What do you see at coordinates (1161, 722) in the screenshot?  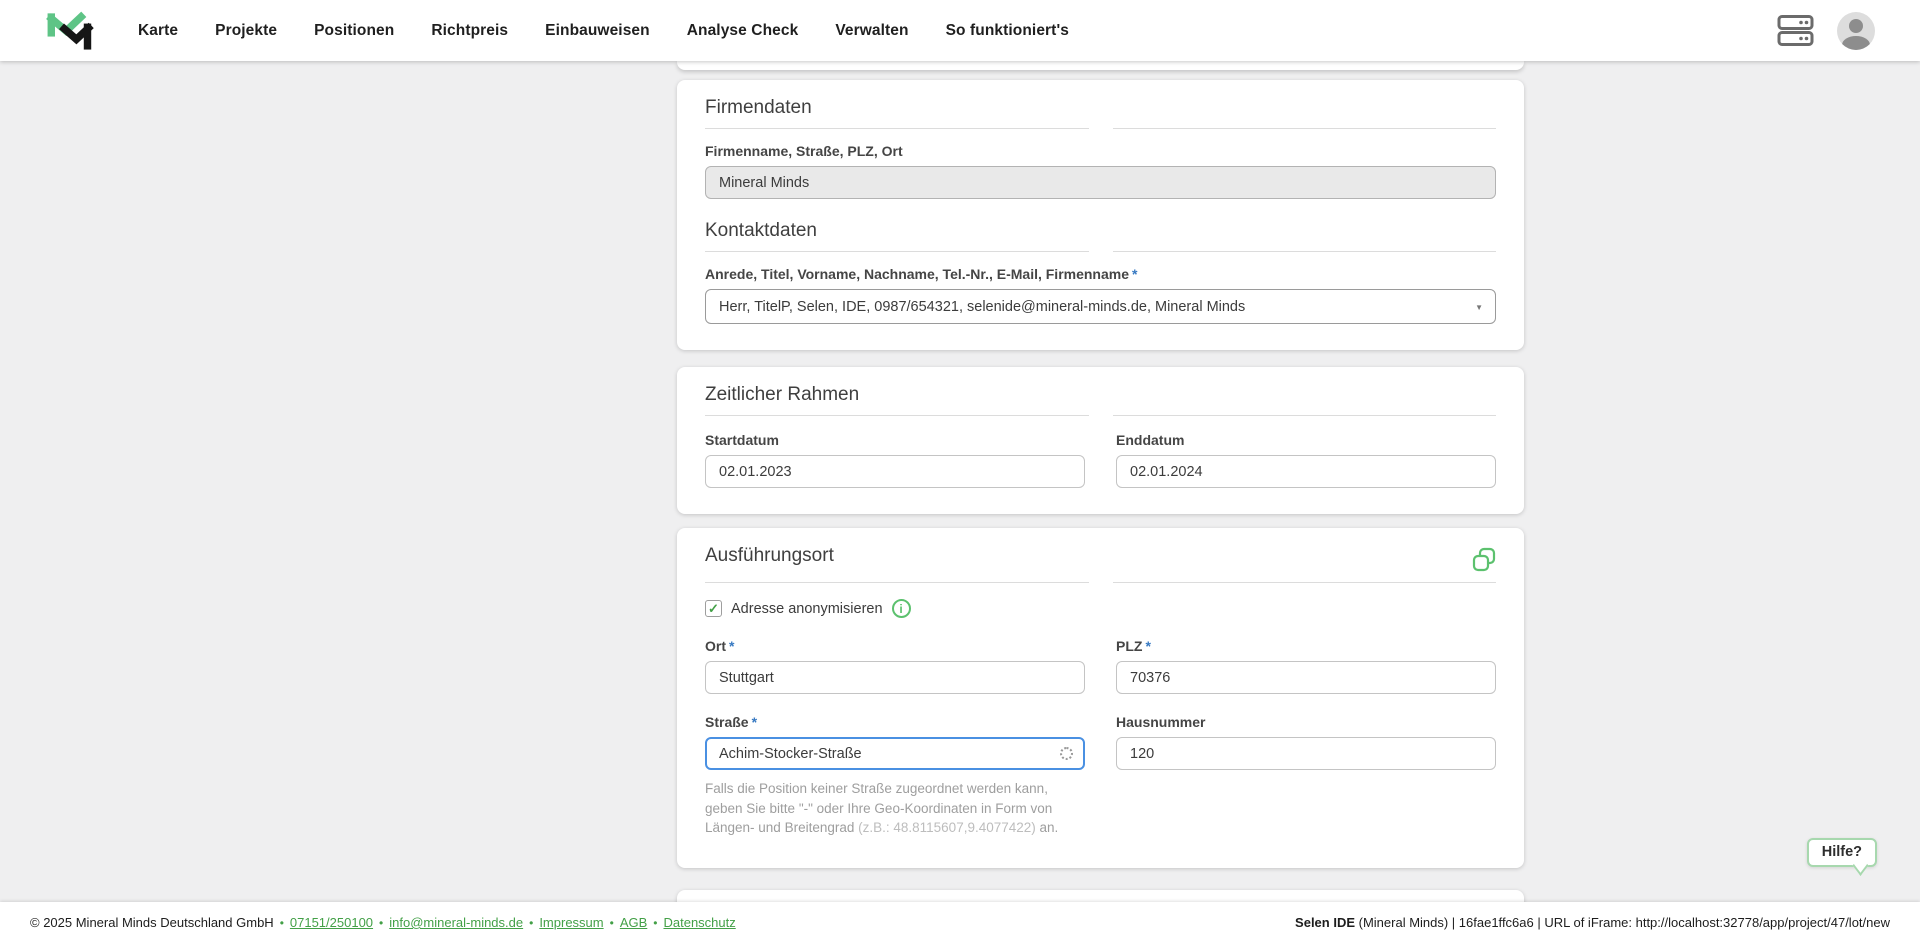 I see `hausnummer-label: Hausnummer` at bounding box center [1161, 722].